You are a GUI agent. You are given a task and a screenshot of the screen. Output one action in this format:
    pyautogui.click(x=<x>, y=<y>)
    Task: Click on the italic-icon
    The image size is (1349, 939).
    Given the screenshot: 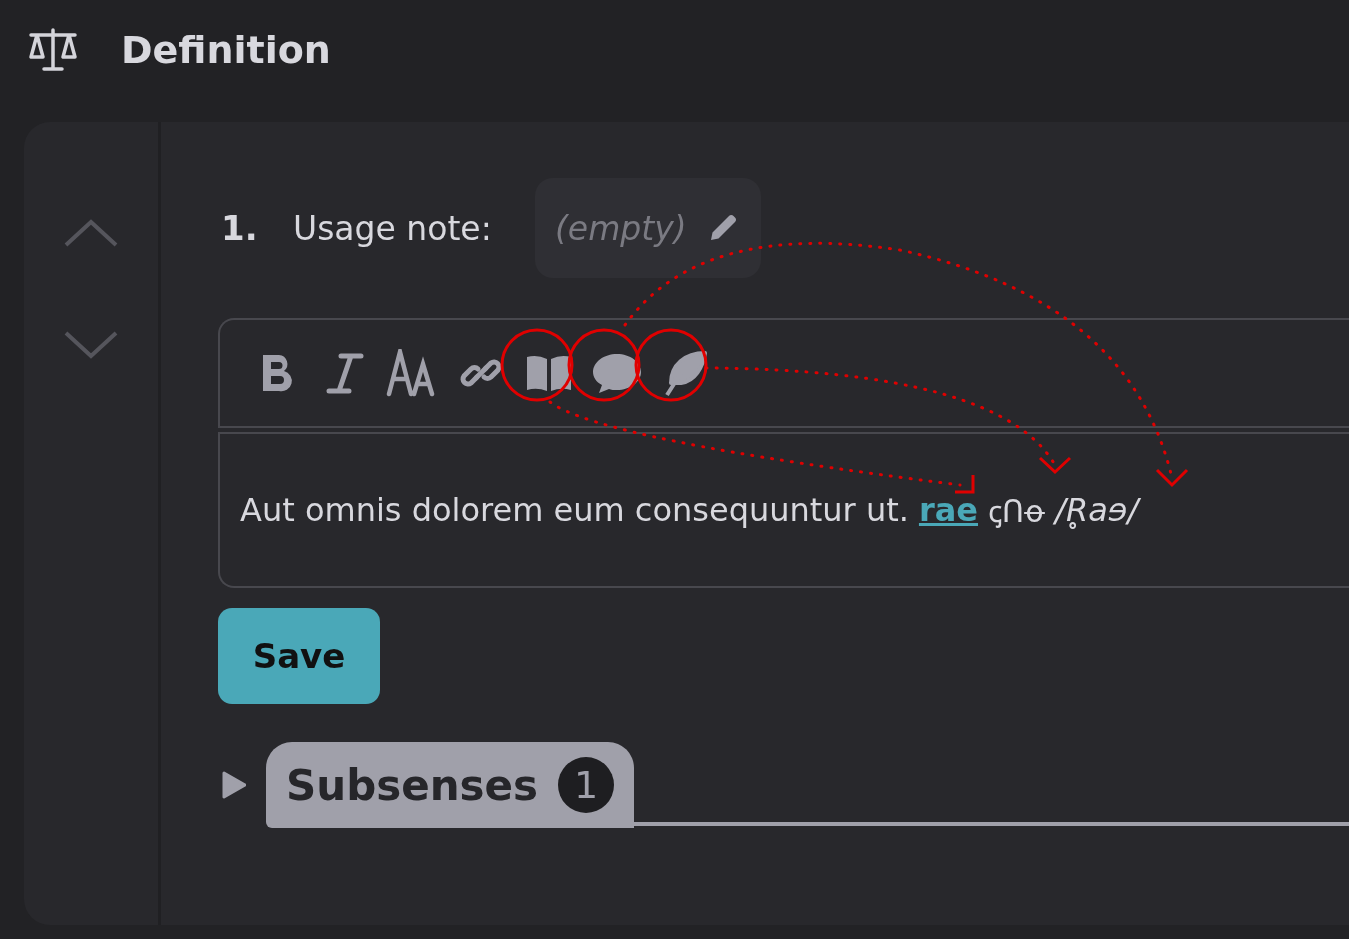 What is the action you would take?
    pyautogui.click(x=345, y=373)
    